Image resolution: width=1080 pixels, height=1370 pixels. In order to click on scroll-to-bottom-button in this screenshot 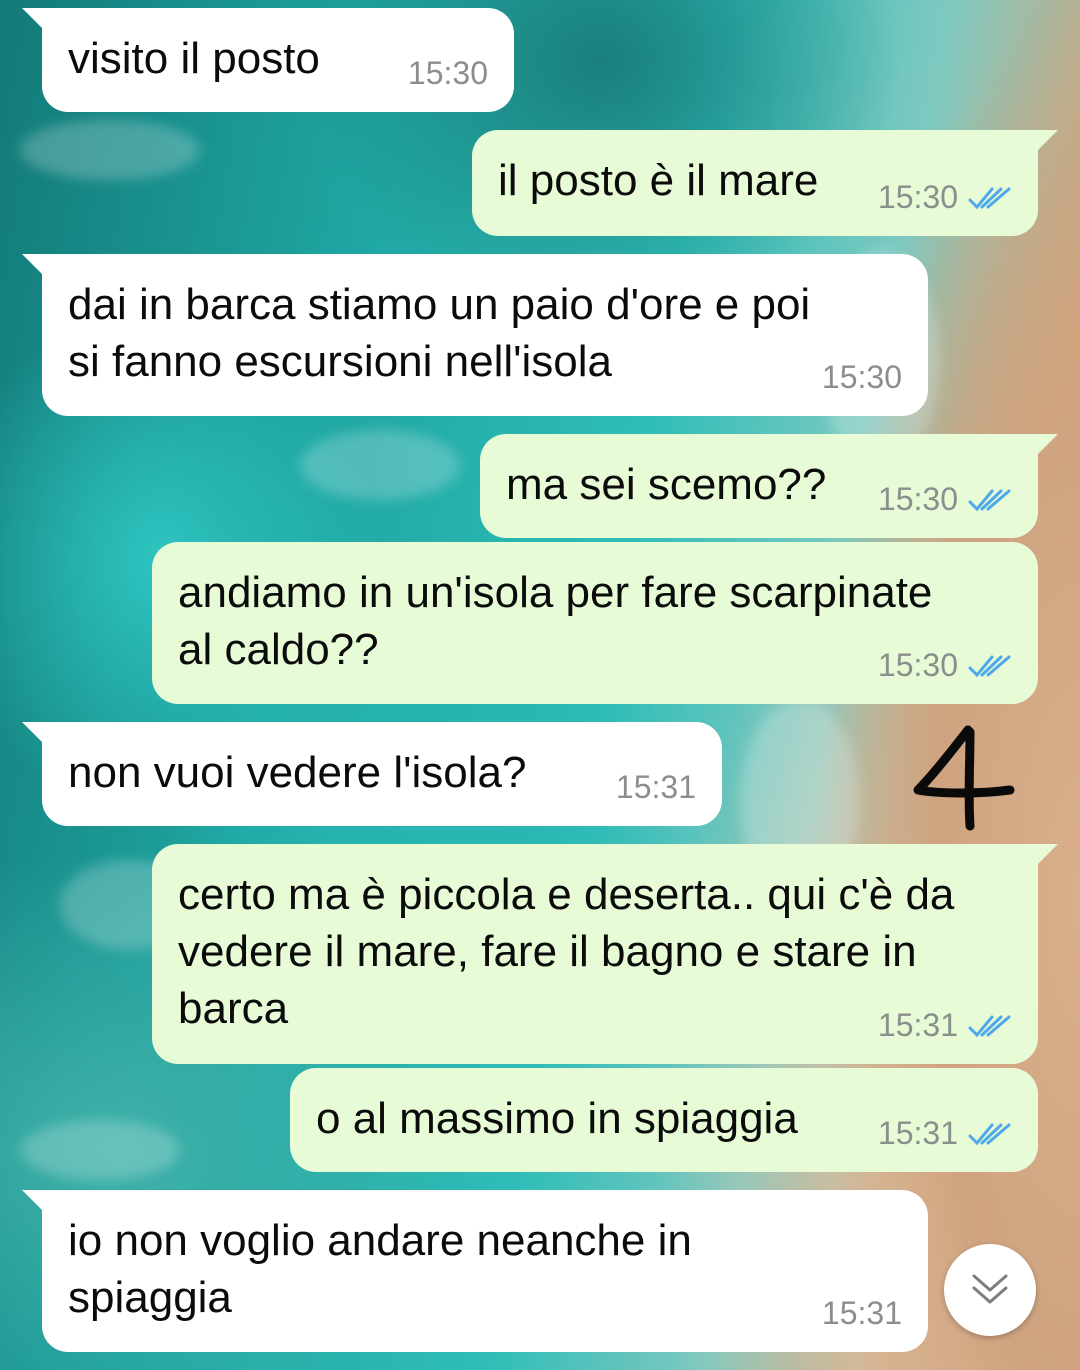, I will do `click(990, 1290)`.